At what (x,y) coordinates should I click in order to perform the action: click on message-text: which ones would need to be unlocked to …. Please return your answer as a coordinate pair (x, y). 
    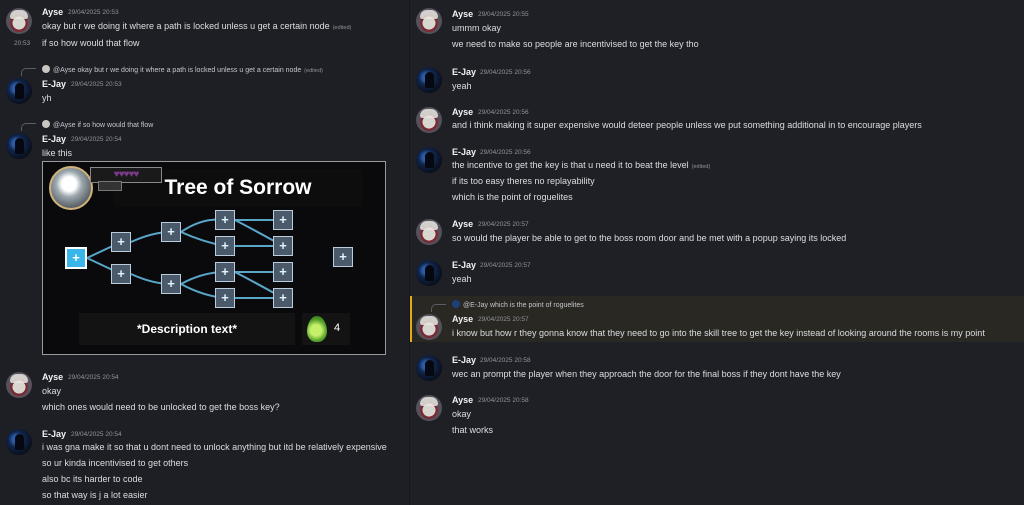
    Looking at the image, I should click on (161, 407).